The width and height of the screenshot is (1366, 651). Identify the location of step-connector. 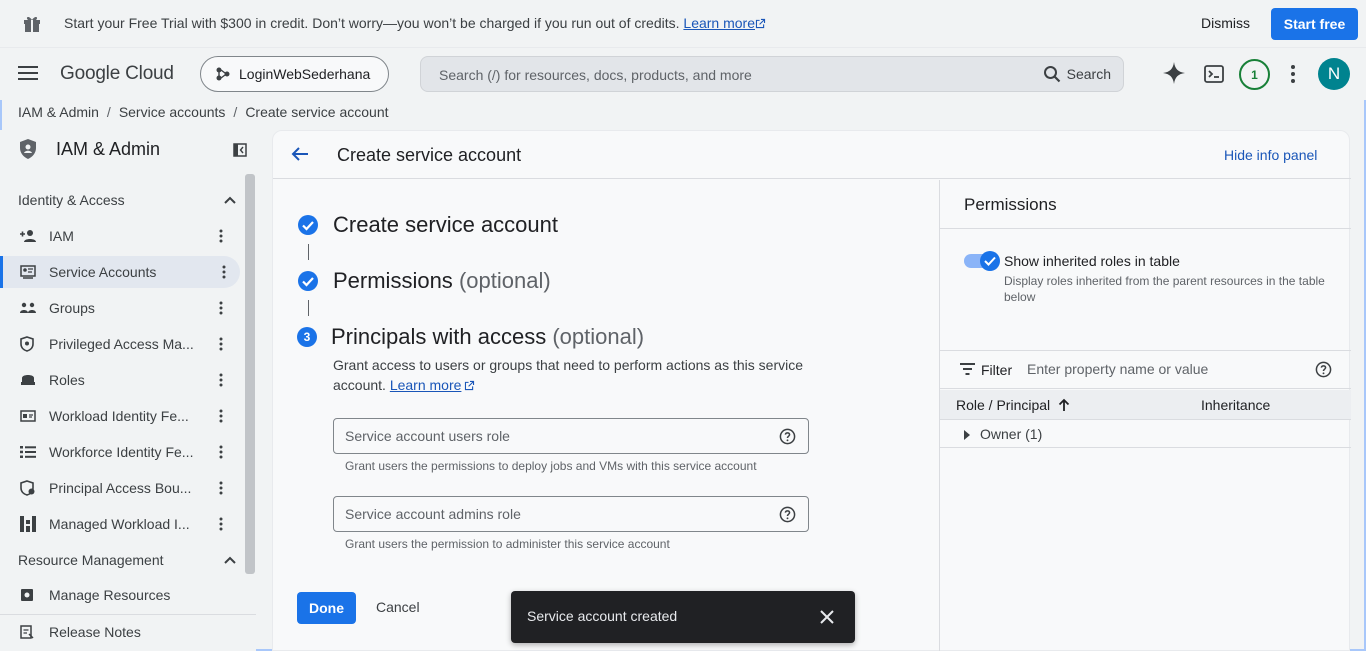
(308, 308).